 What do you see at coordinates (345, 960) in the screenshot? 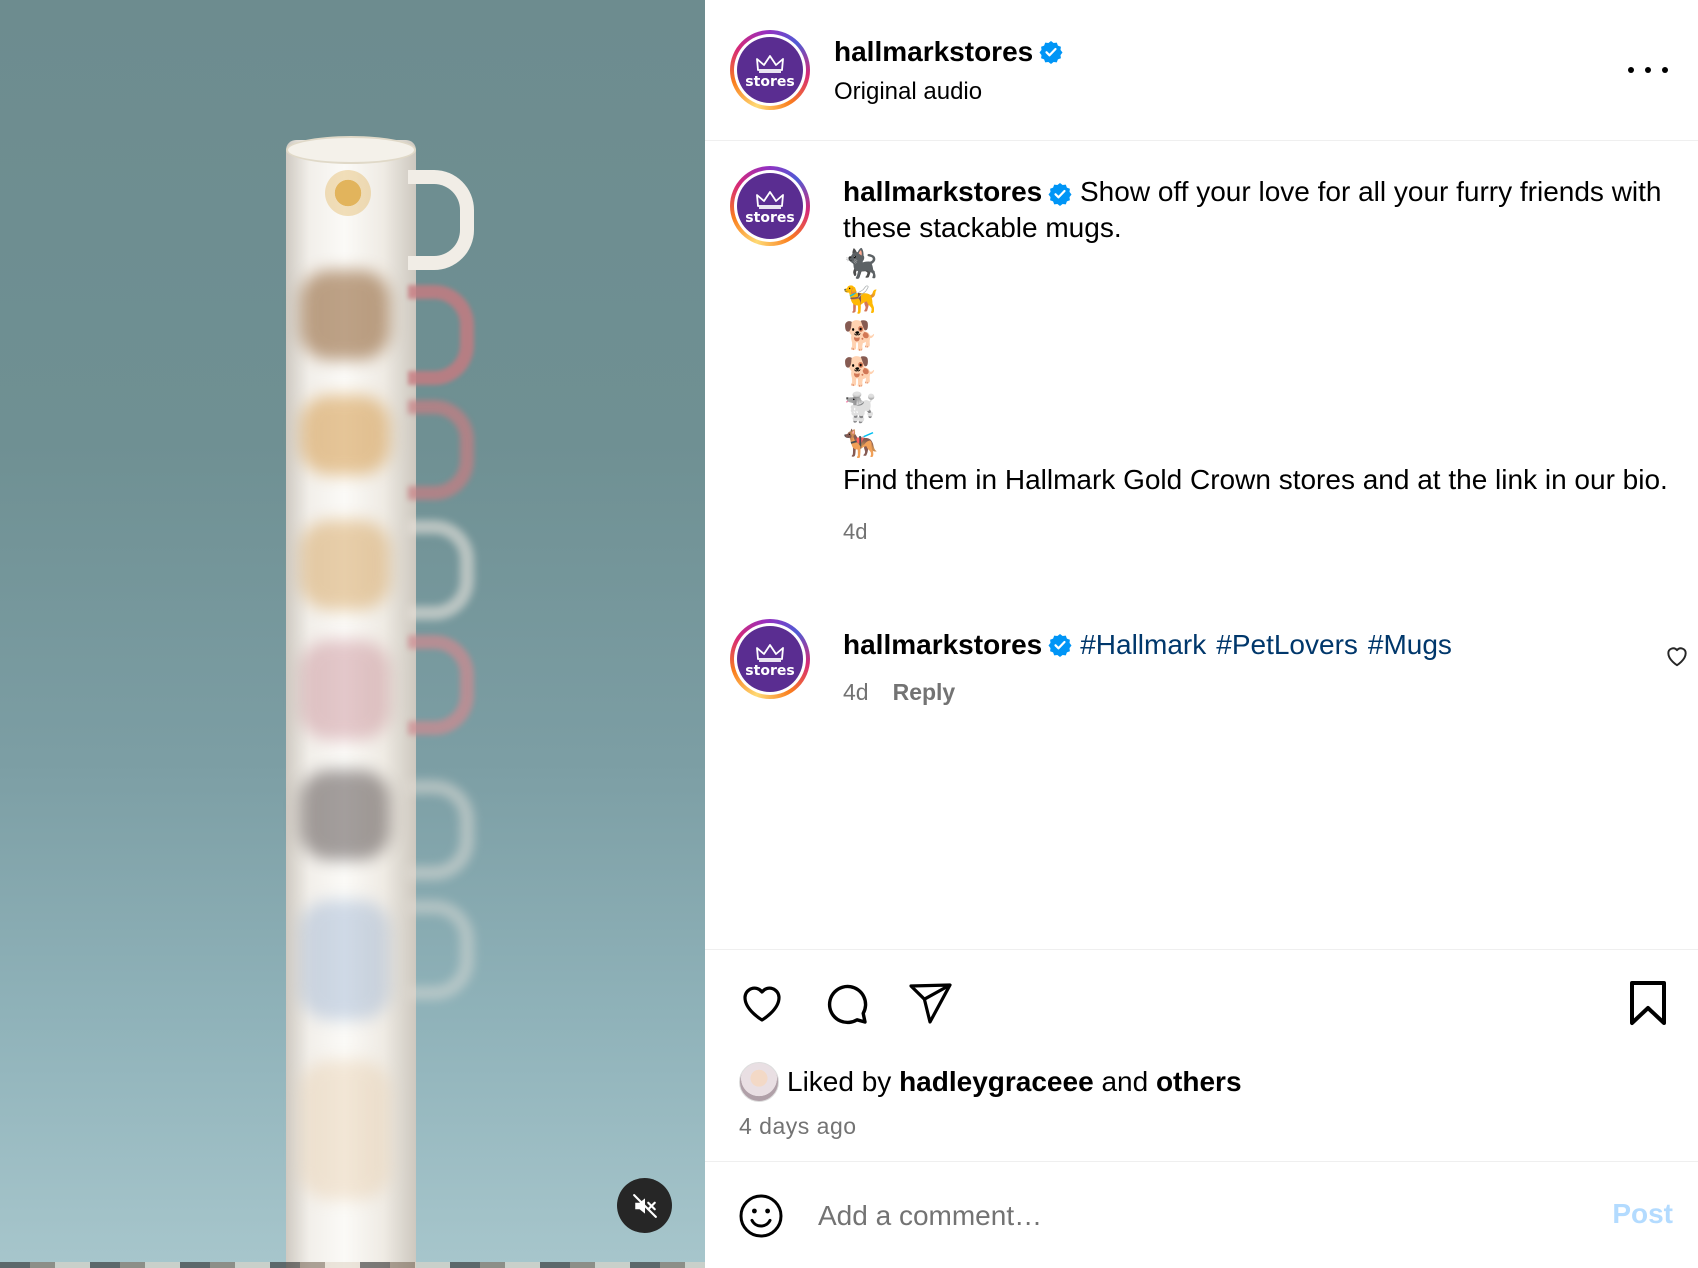
I see `blur-blue-mug` at bounding box center [345, 960].